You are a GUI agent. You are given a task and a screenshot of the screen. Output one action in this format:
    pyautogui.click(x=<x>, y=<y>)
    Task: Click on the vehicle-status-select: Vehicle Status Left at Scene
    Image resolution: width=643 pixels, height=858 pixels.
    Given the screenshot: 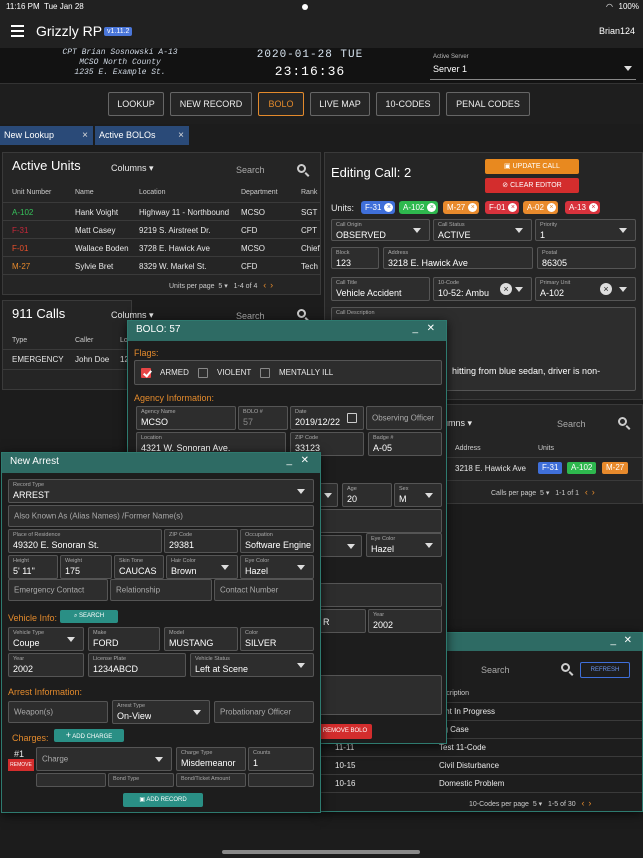 What is the action you would take?
    pyautogui.click(x=252, y=665)
    